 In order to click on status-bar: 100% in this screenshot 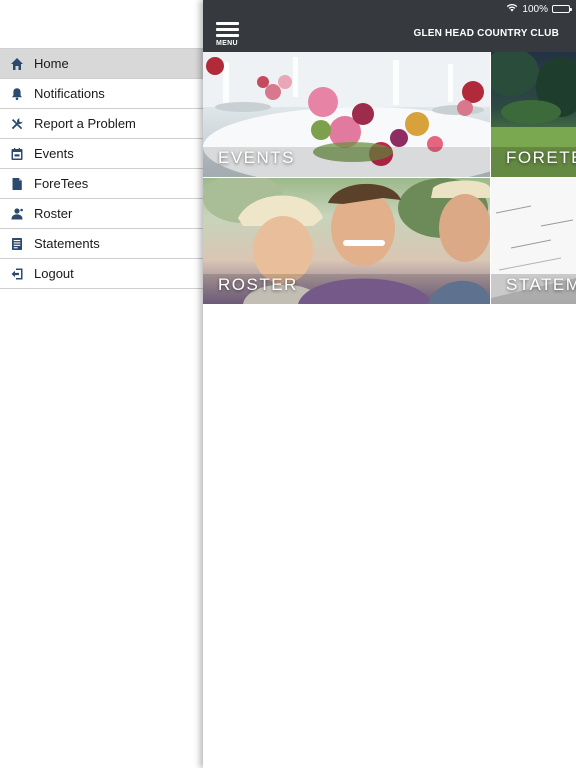, I will do `click(539, 9)`.